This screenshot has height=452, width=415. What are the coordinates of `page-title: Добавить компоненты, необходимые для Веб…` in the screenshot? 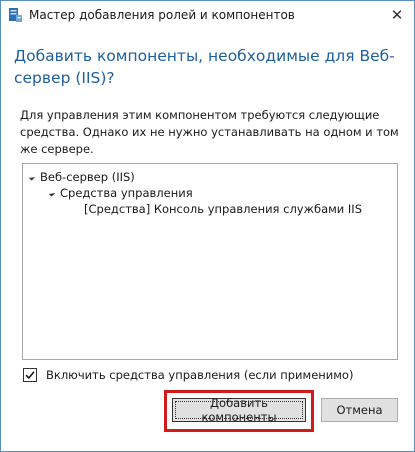 It's located at (204, 67).